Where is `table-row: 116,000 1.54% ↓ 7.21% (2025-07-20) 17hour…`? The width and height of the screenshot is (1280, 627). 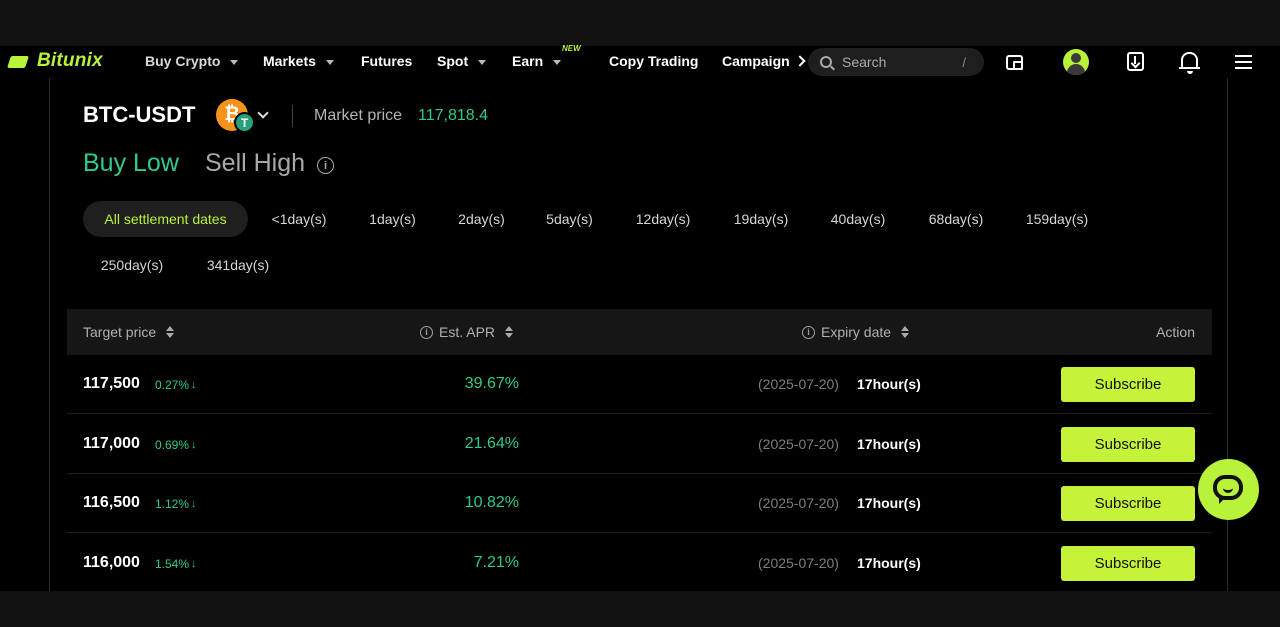 table-row: 116,000 1.54% ↓ 7.21% (2025-07-20) 17hour… is located at coordinates (639, 563).